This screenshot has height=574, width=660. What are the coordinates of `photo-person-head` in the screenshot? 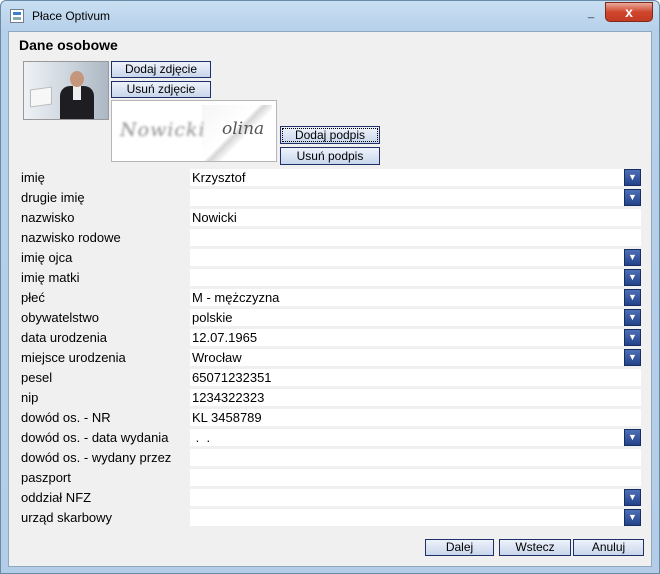 It's located at (77, 79).